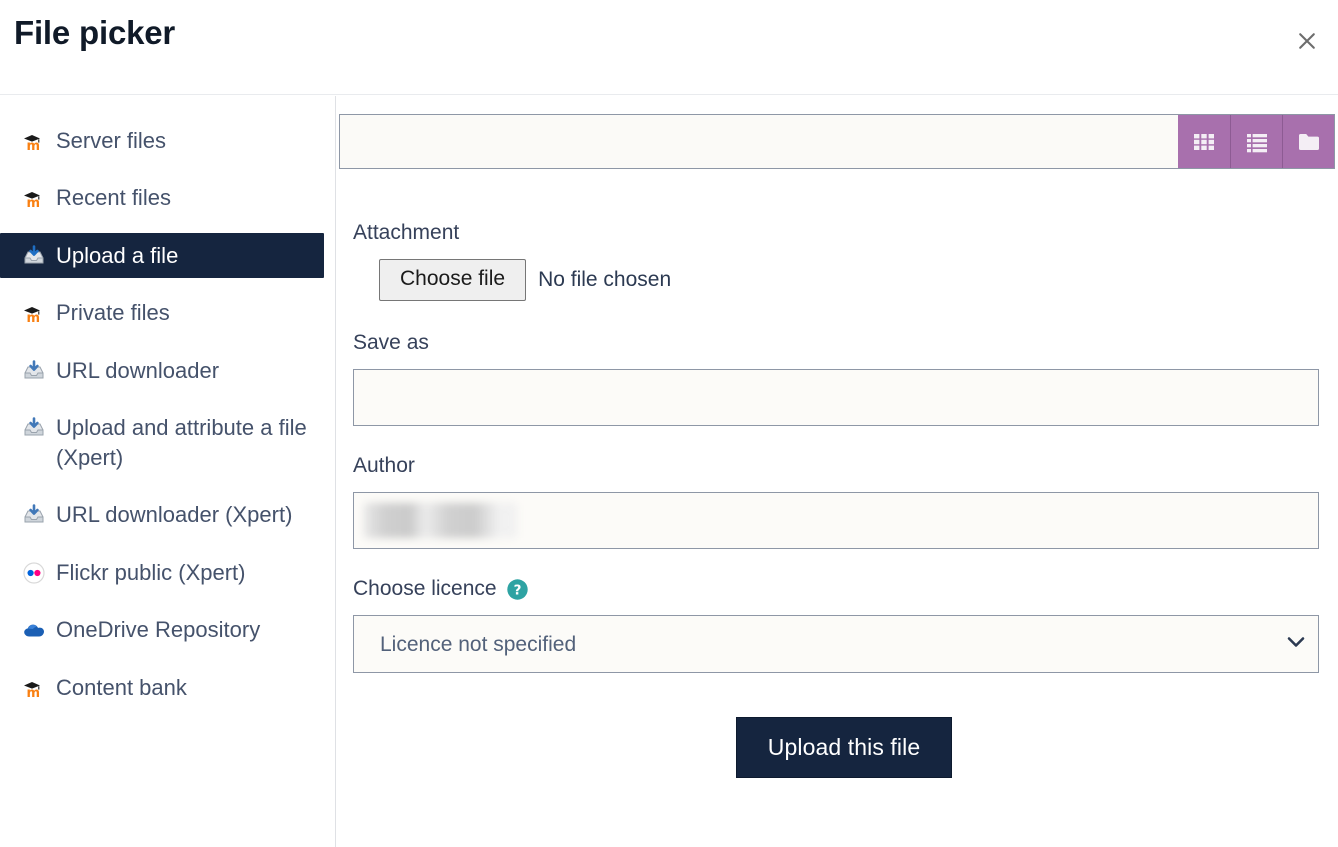 This screenshot has height=847, width=1338. I want to click on sidebar-item-server-files: m Server files, so click(167, 140).